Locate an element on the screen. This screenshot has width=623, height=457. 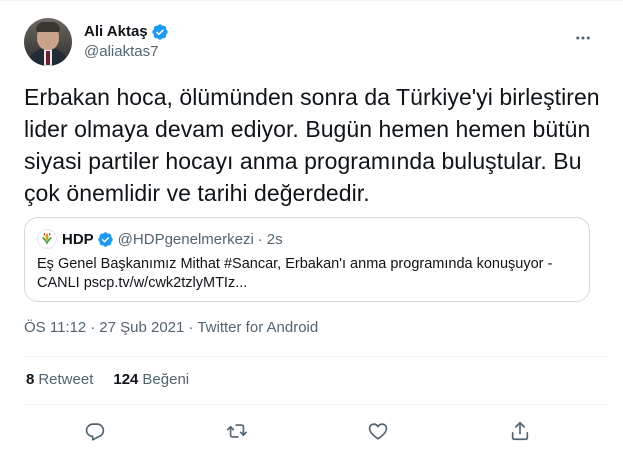
retweet-label: Retweet is located at coordinates (66, 379).